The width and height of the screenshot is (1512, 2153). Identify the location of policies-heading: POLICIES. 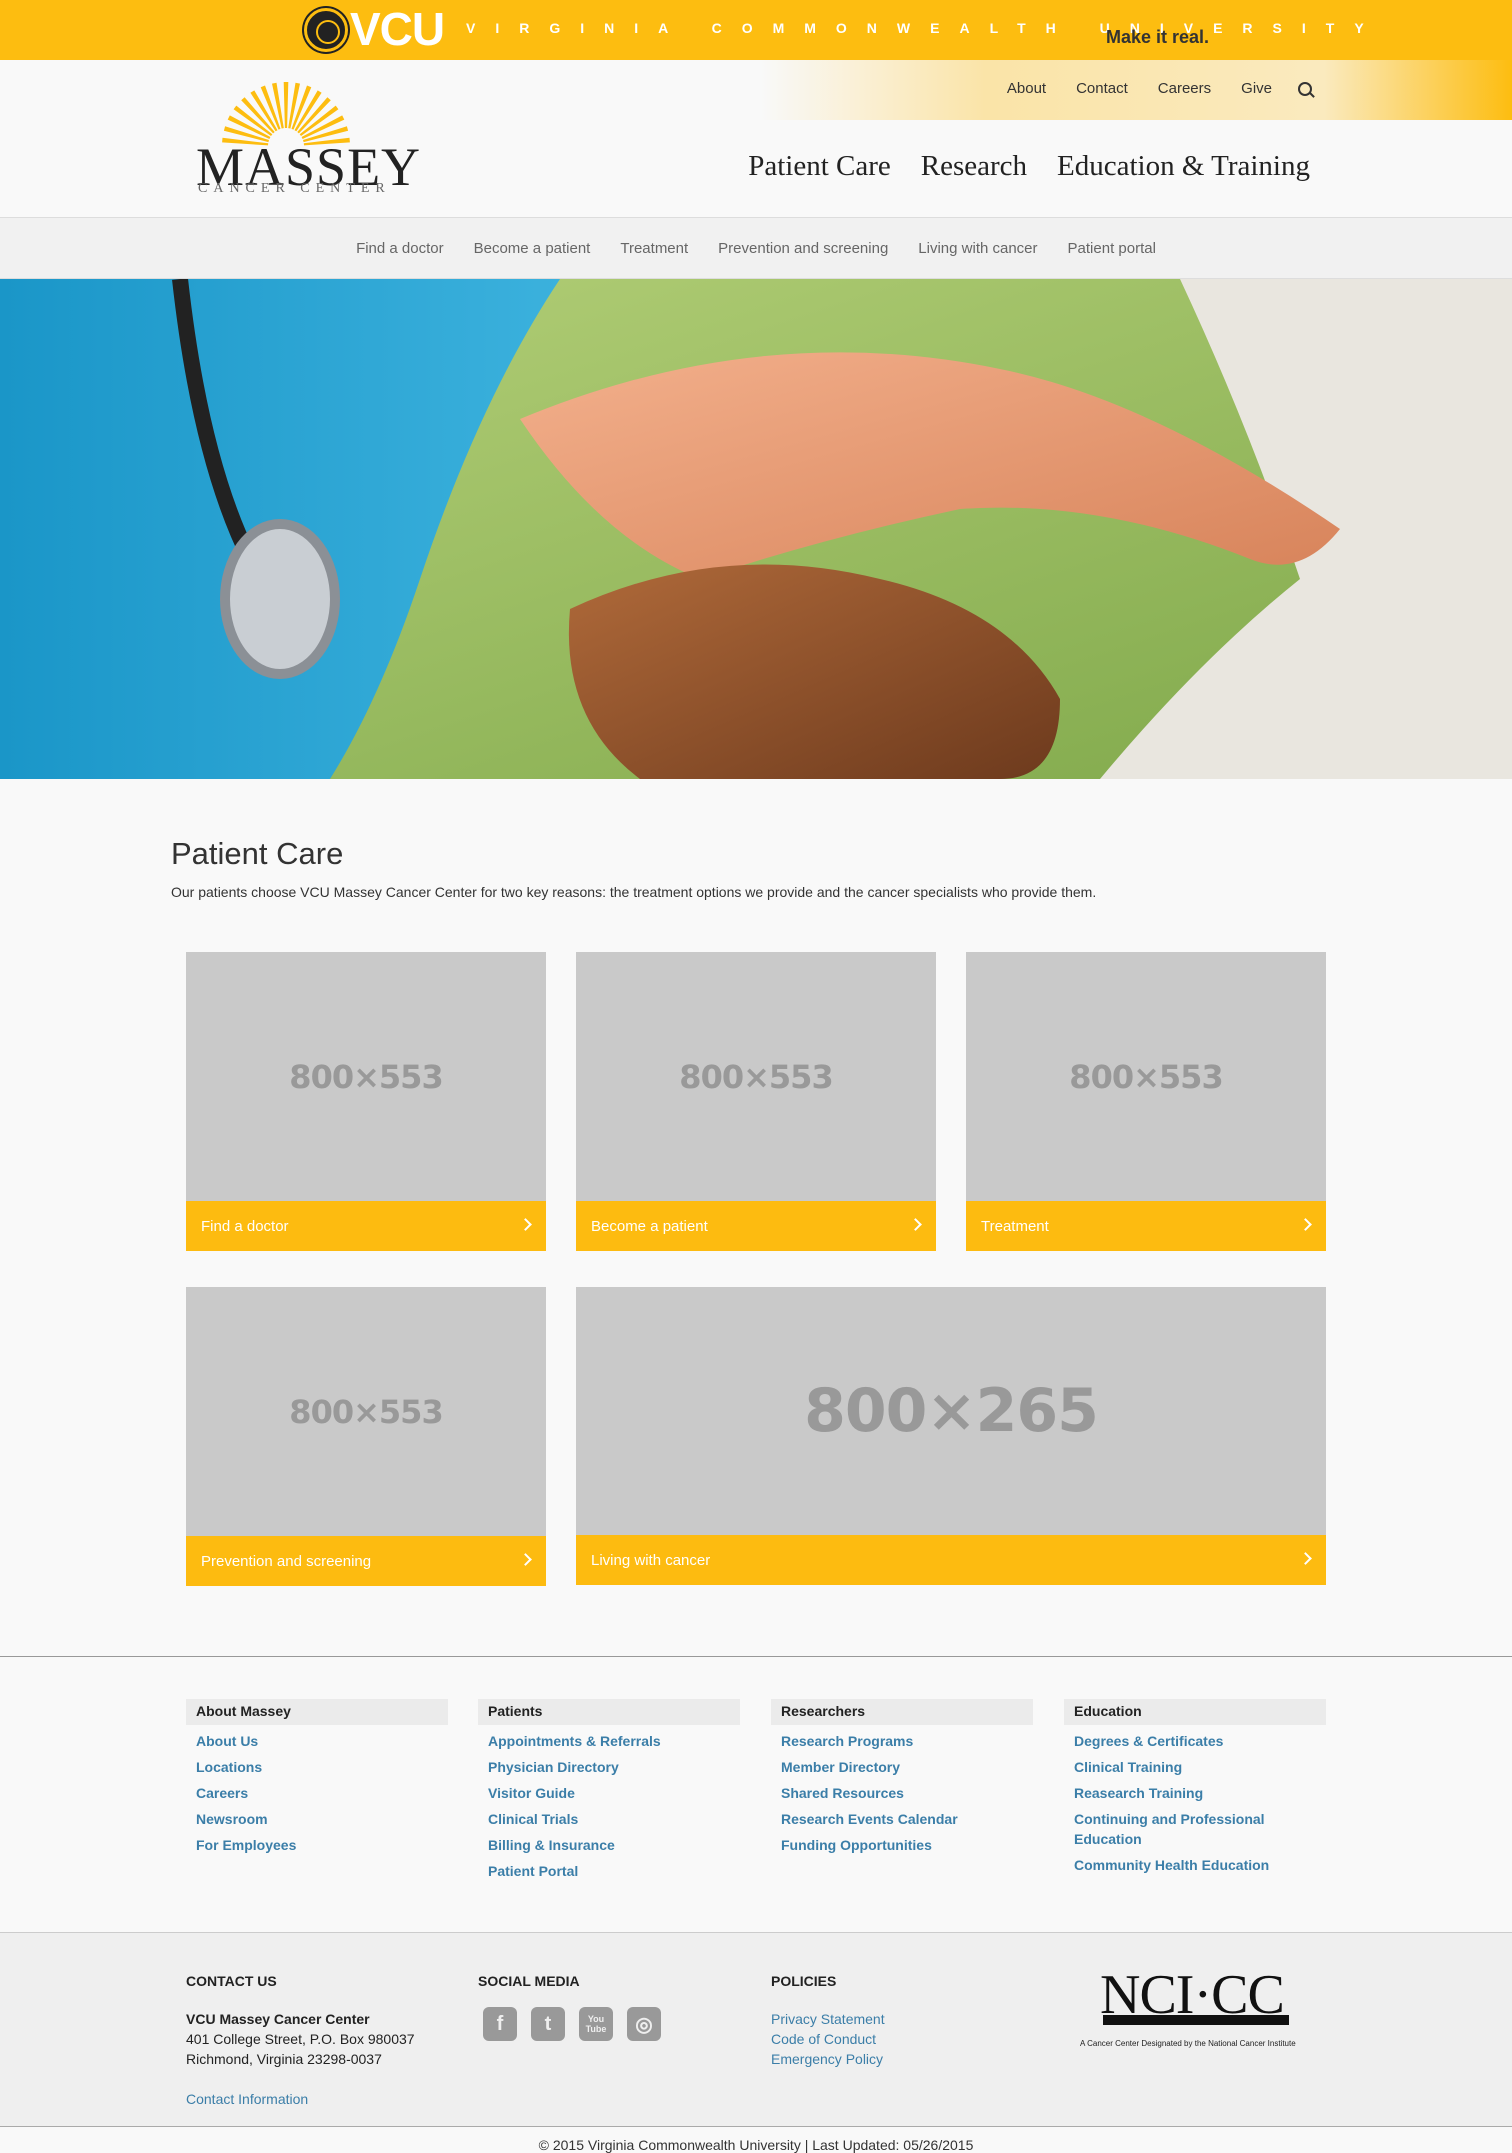
(804, 1981).